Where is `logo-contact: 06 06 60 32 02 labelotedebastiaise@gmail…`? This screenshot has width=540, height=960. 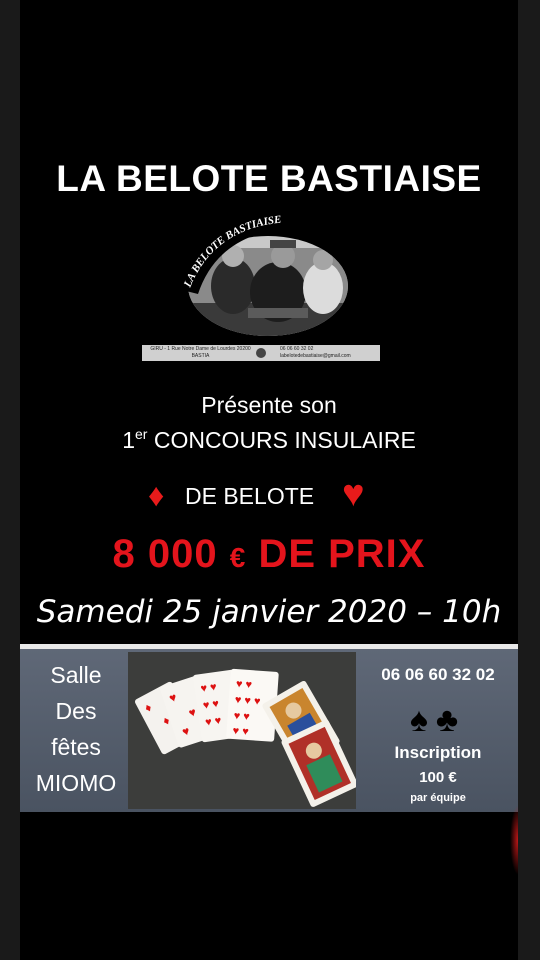 logo-contact: 06 06 60 32 02 labelotedebastiaise@gmail… is located at coordinates (315, 352).